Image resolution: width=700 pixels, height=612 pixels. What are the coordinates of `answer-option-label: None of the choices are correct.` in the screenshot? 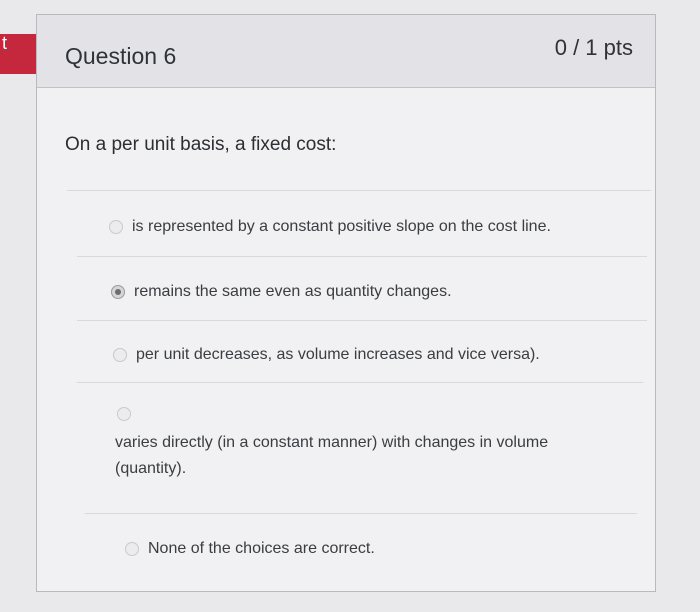 It's located at (261, 548).